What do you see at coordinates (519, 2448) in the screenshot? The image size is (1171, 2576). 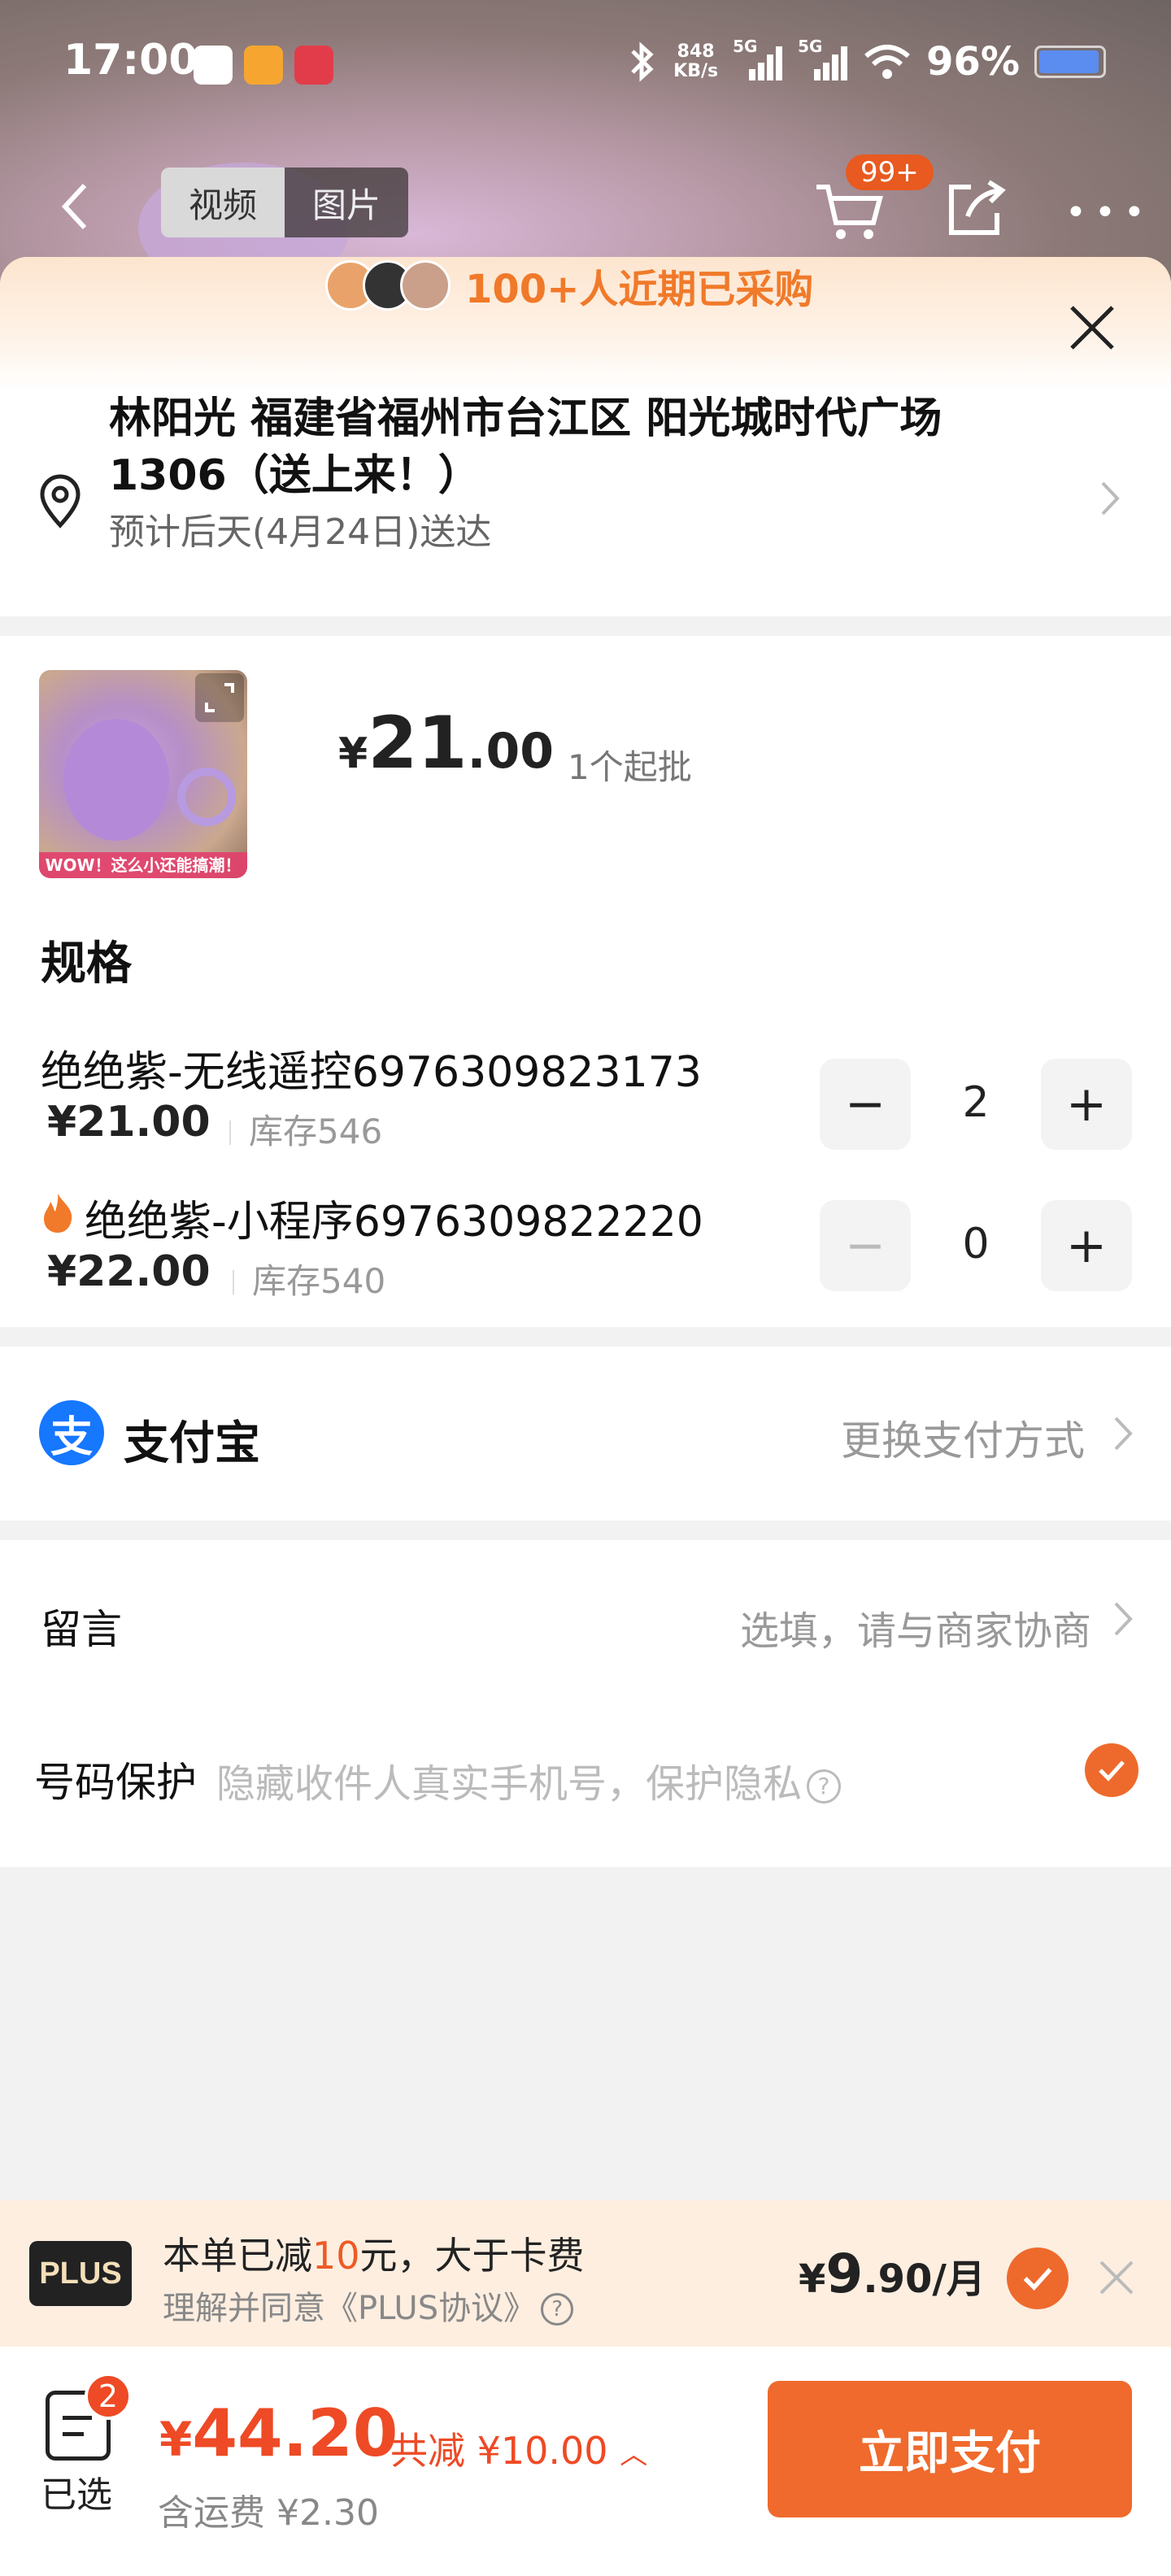 I see `discount-detail: 共减 ¥10.00 ︿` at bounding box center [519, 2448].